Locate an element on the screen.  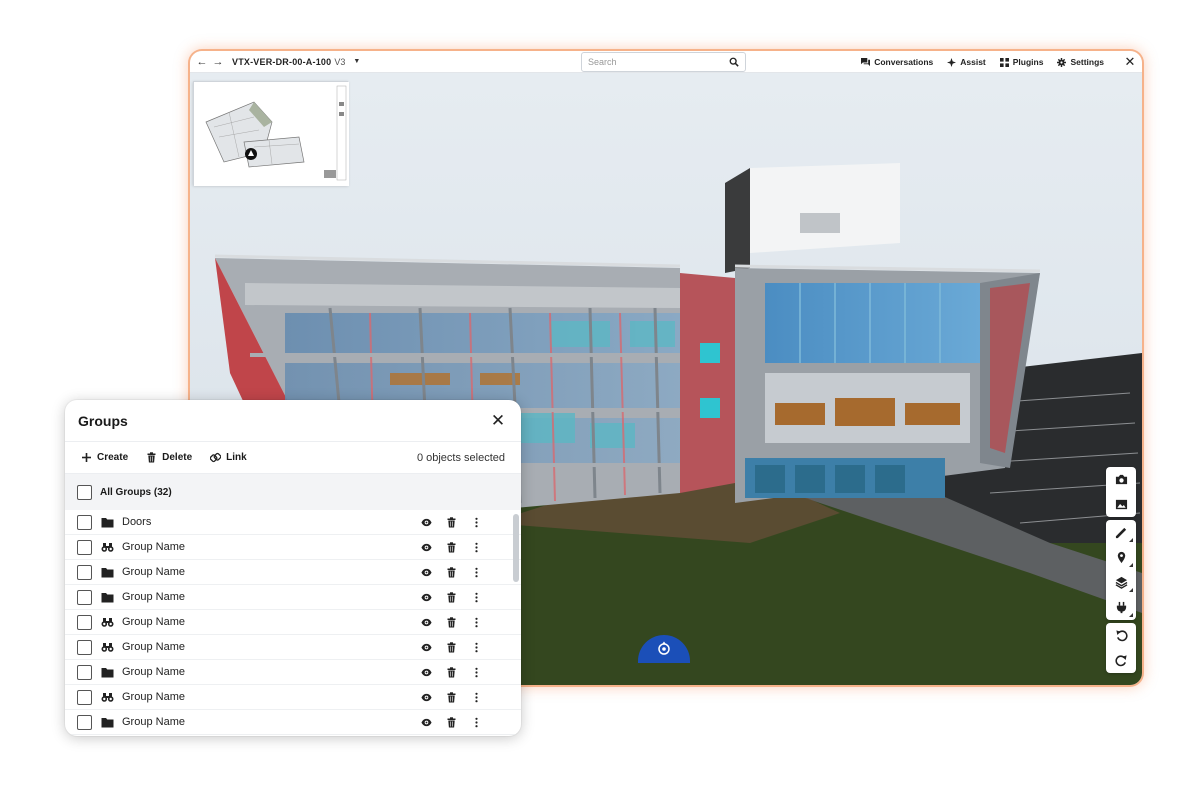
plug-icon is located at coordinates (1121, 607).